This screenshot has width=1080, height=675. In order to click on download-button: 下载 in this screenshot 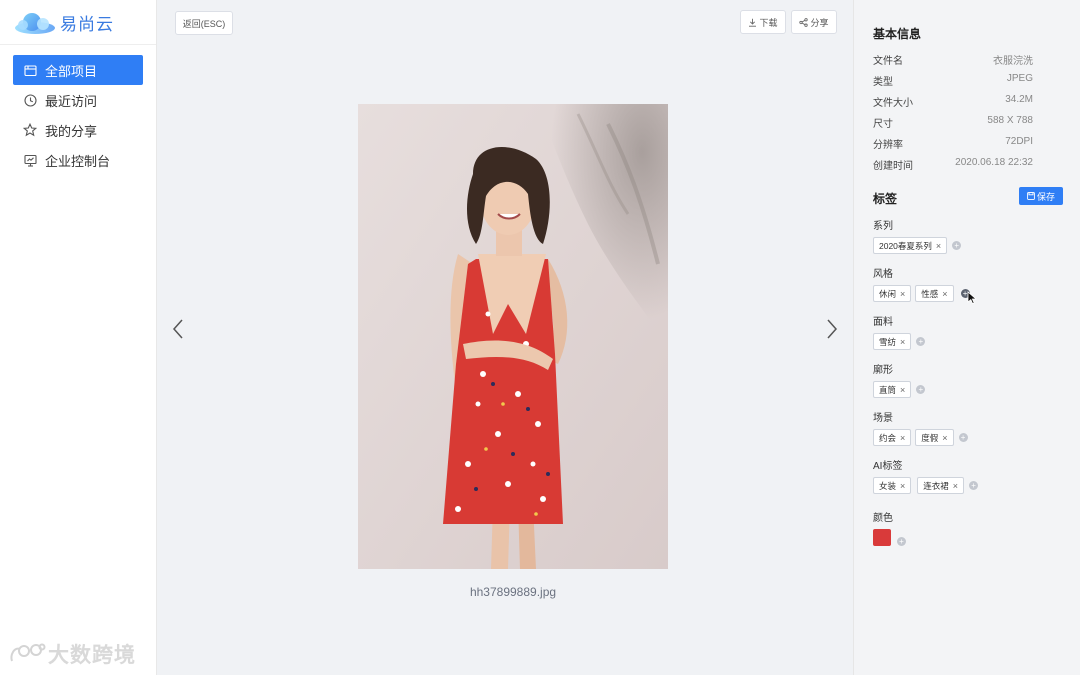, I will do `click(763, 22)`.